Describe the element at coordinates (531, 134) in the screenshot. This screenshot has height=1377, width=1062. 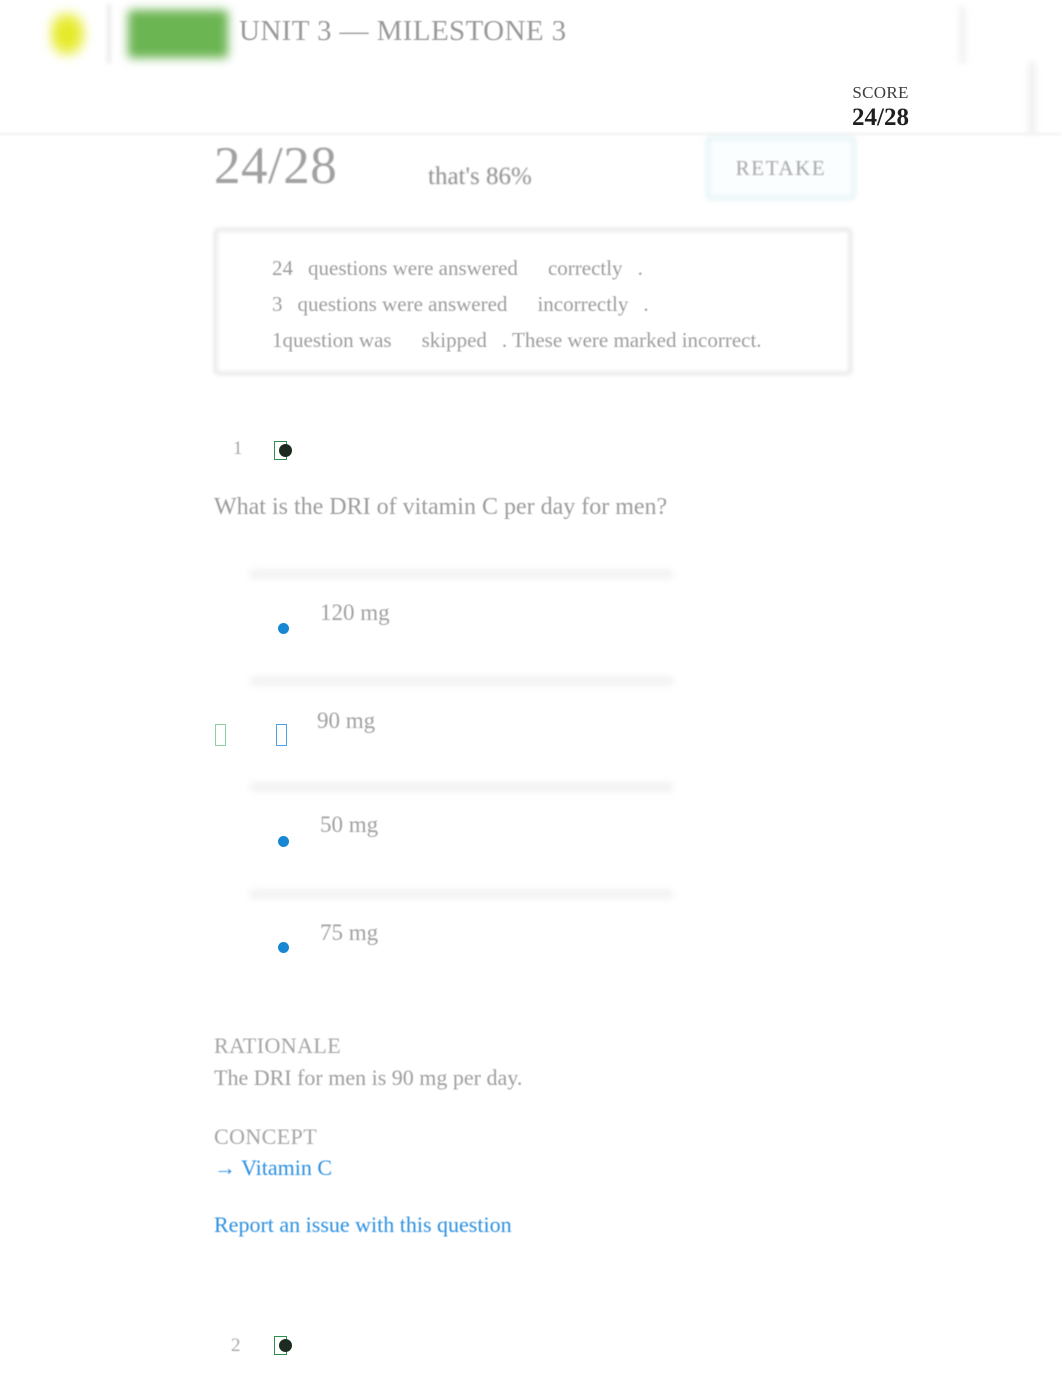
I see `header-bottom-divider` at that location.